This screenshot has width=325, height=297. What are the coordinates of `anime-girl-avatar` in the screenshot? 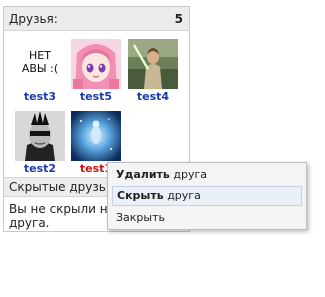 It's located at (96, 64).